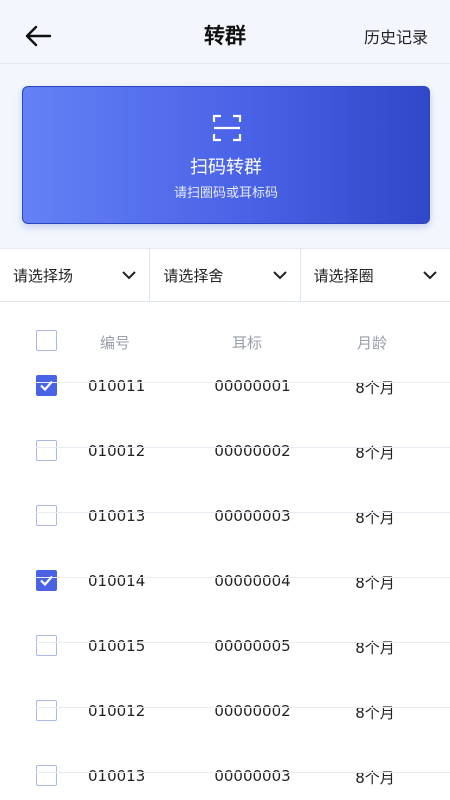  Describe the element at coordinates (343, 275) in the screenshot. I see `pen-select-label: 请选择圈` at that location.